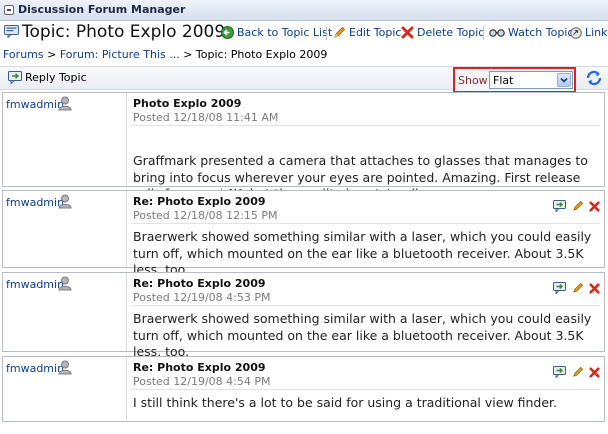  I want to click on show-label: Show, so click(473, 80).